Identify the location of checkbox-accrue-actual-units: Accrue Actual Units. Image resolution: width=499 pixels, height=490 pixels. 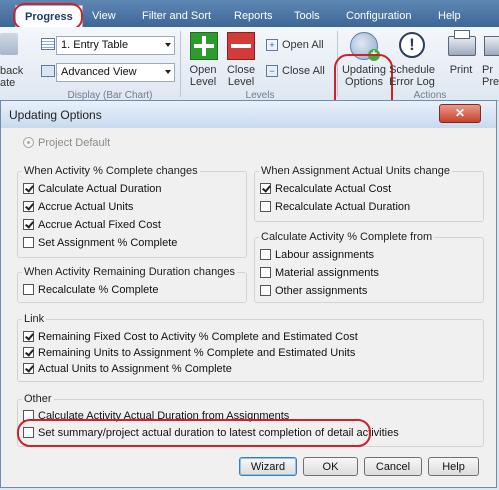
(78, 207).